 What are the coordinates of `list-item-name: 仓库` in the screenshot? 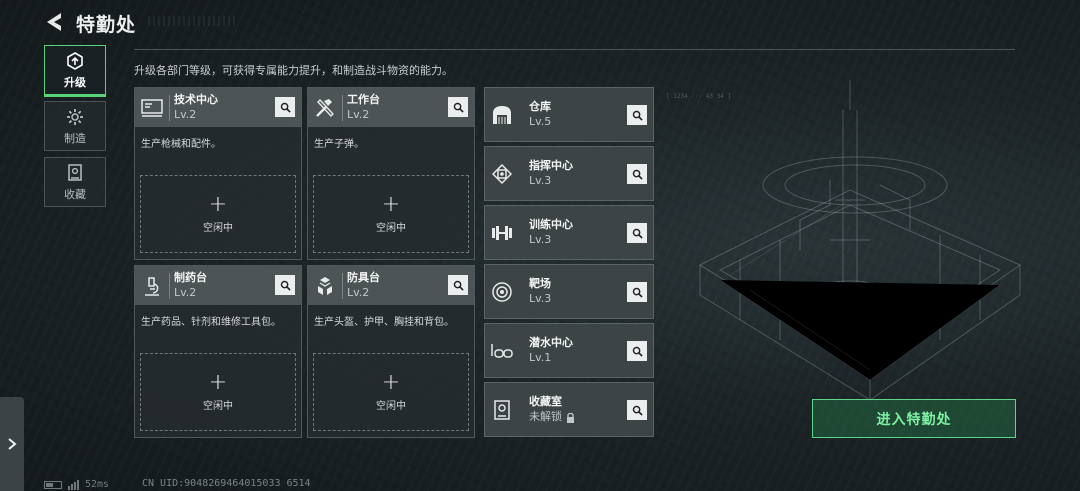 It's located at (540, 106).